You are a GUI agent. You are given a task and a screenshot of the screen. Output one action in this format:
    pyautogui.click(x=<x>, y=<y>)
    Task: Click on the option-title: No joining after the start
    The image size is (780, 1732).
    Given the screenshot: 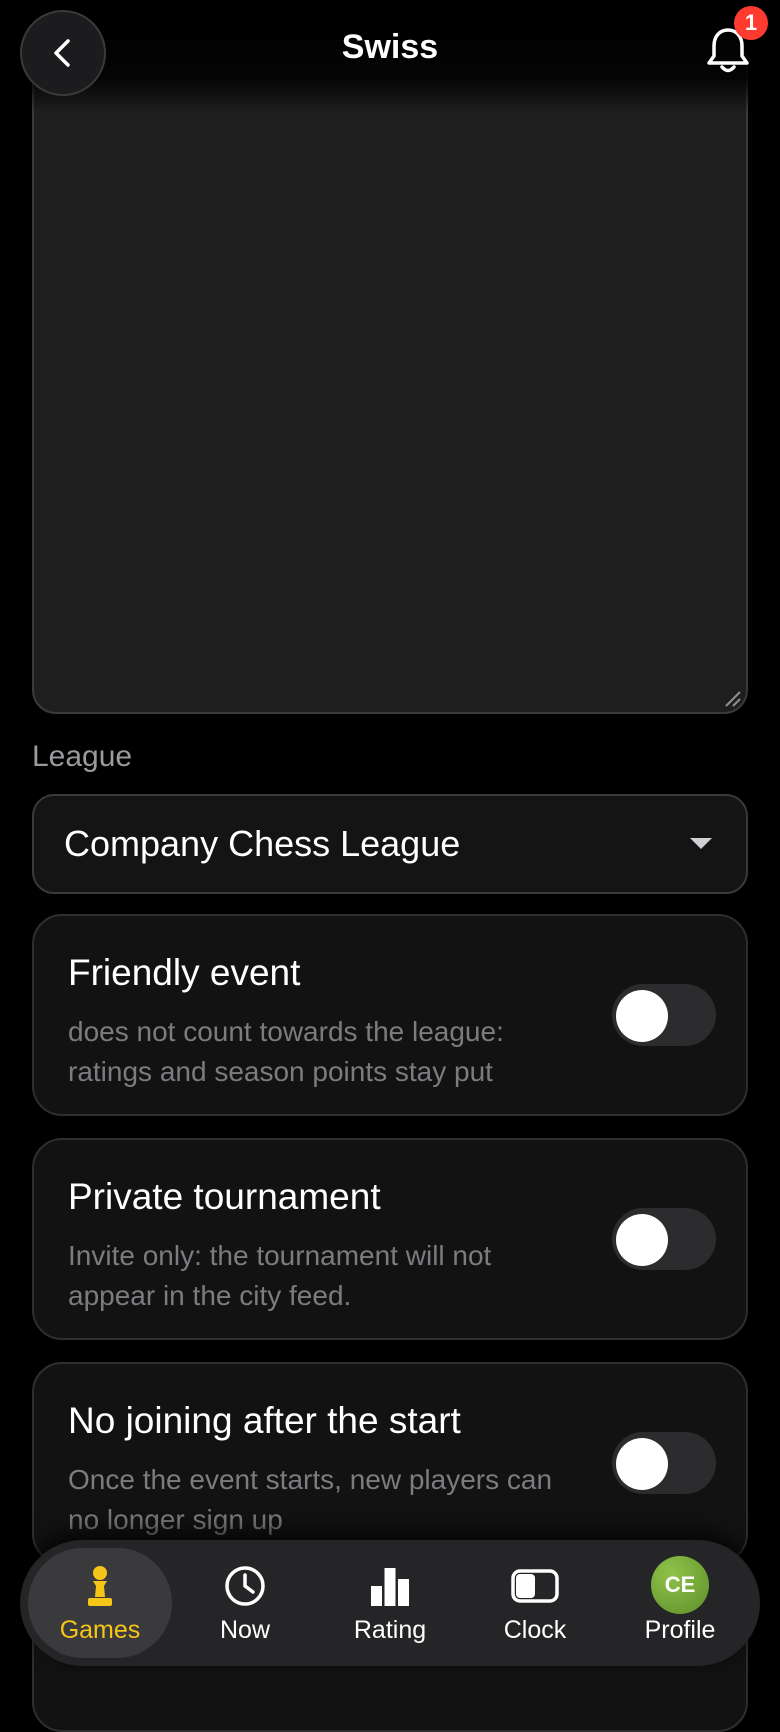 What is the action you would take?
    pyautogui.click(x=264, y=1420)
    